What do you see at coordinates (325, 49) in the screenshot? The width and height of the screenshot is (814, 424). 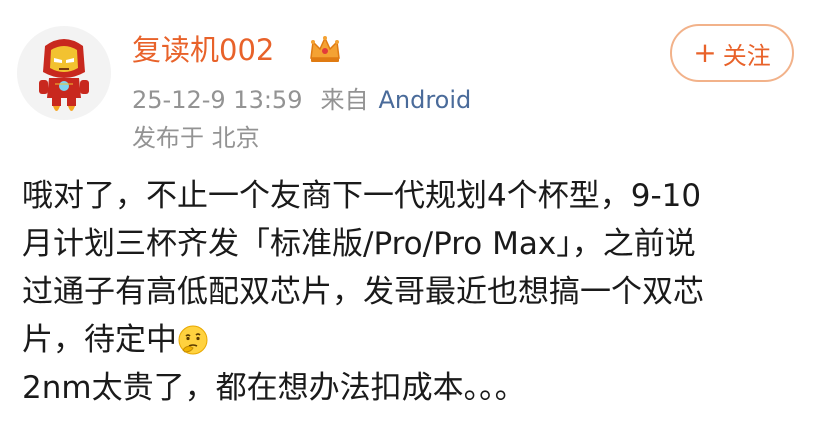 I see `crown-icon` at bounding box center [325, 49].